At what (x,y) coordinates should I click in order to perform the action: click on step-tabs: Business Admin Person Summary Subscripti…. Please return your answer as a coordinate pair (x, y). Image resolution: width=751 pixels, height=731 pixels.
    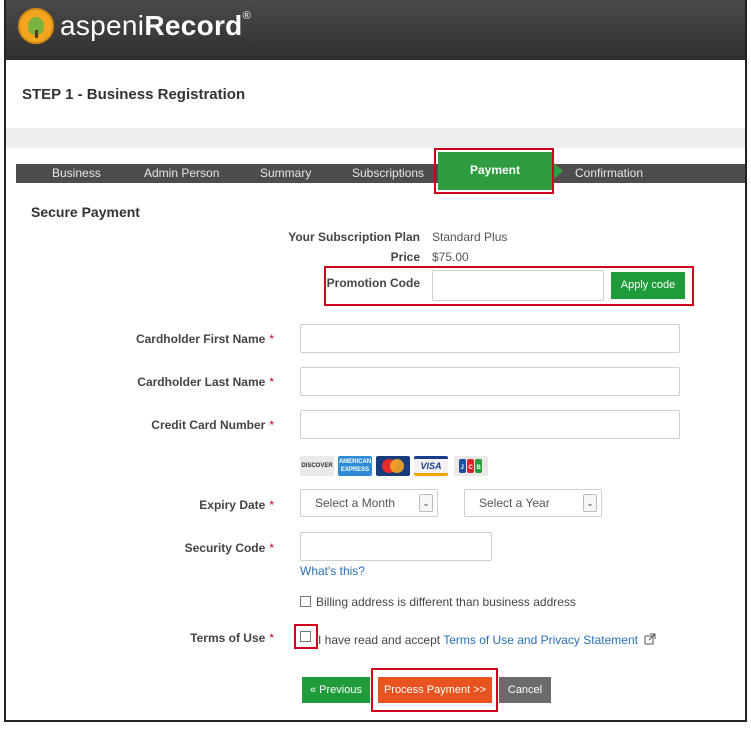
    Looking at the image, I should click on (380, 173).